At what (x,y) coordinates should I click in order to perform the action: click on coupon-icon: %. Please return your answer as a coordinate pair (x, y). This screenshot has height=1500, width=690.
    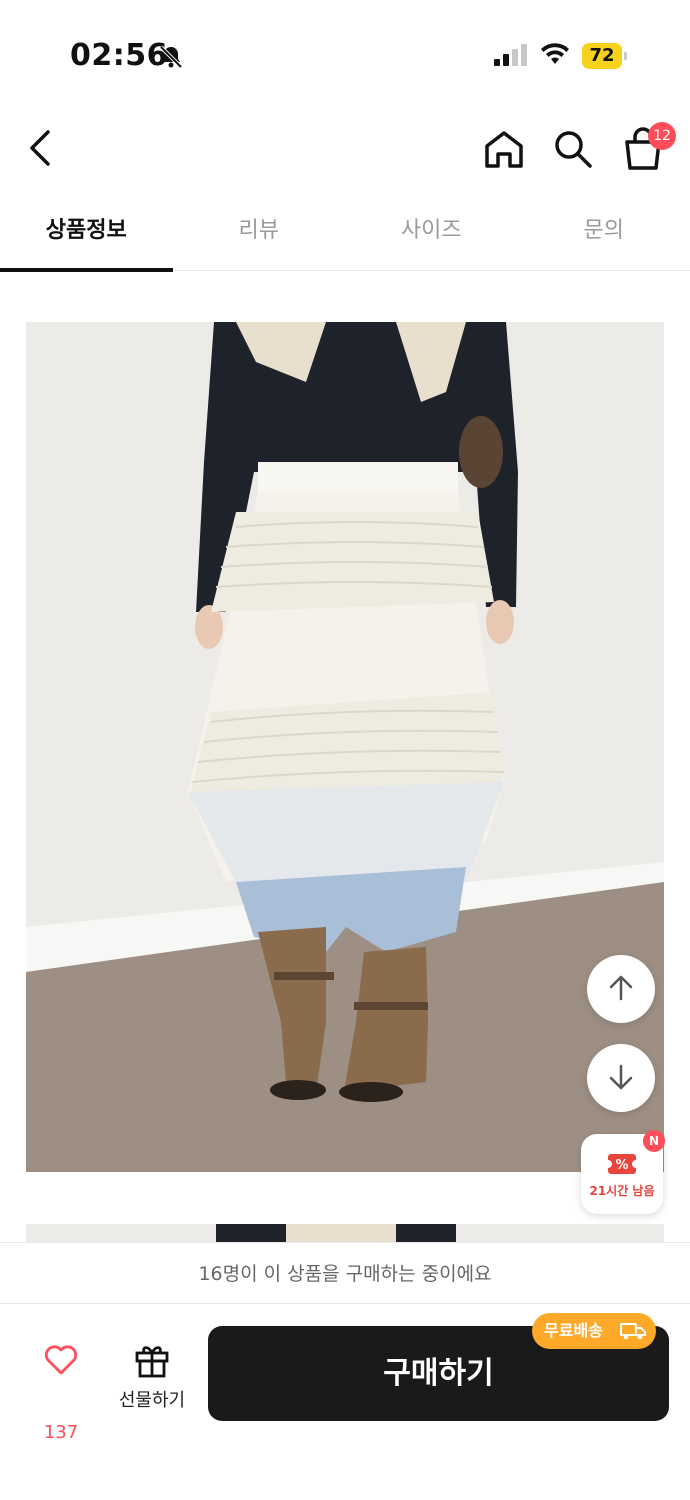
    Looking at the image, I should click on (622, 1164).